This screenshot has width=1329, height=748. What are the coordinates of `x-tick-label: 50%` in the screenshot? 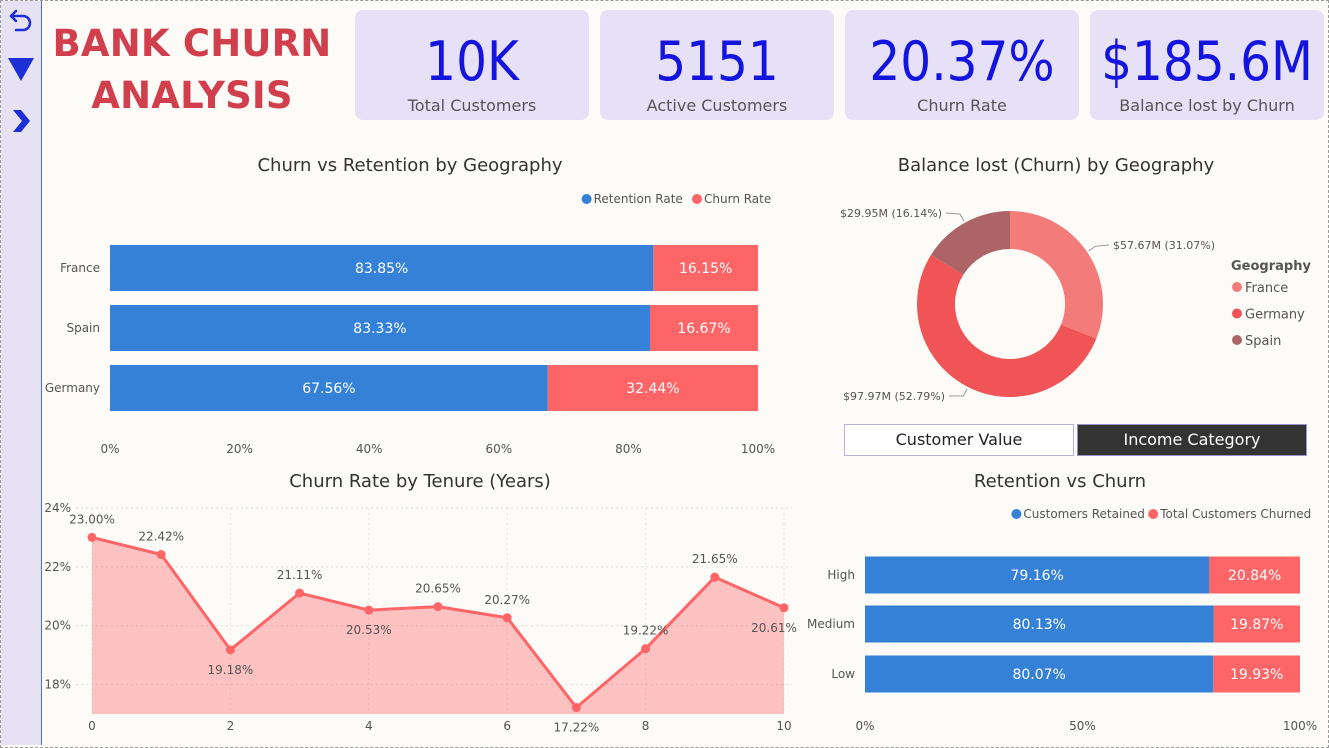 It's located at (1082, 726).